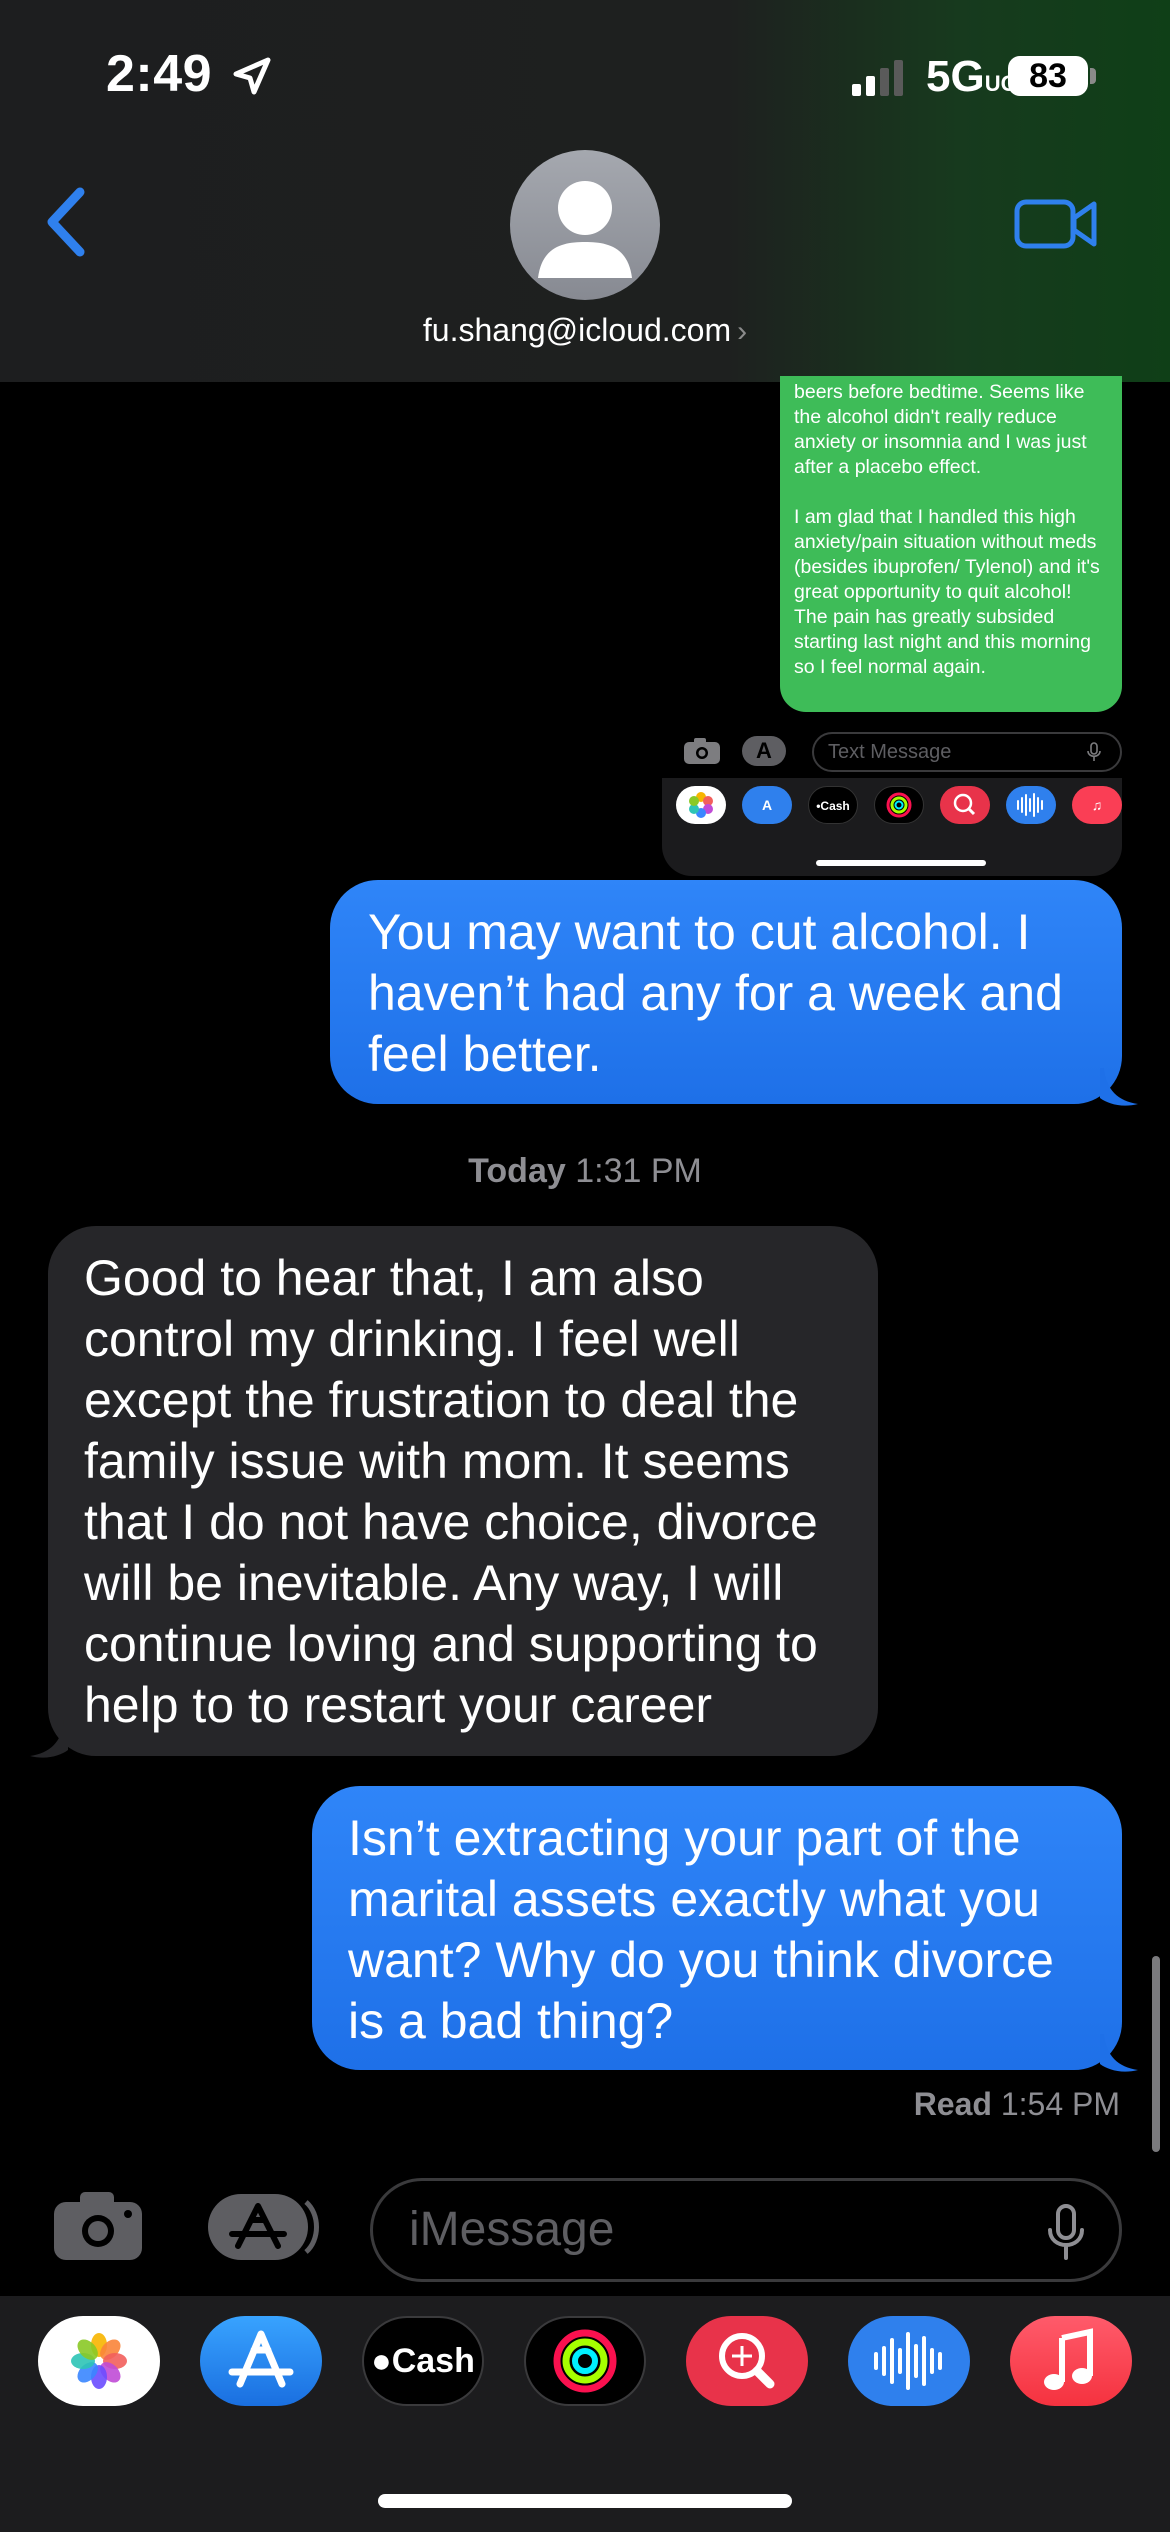 This screenshot has width=1170, height=2532. What do you see at coordinates (1031, 805) in the screenshot?
I see `embedded-audio-message-icon` at bounding box center [1031, 805].